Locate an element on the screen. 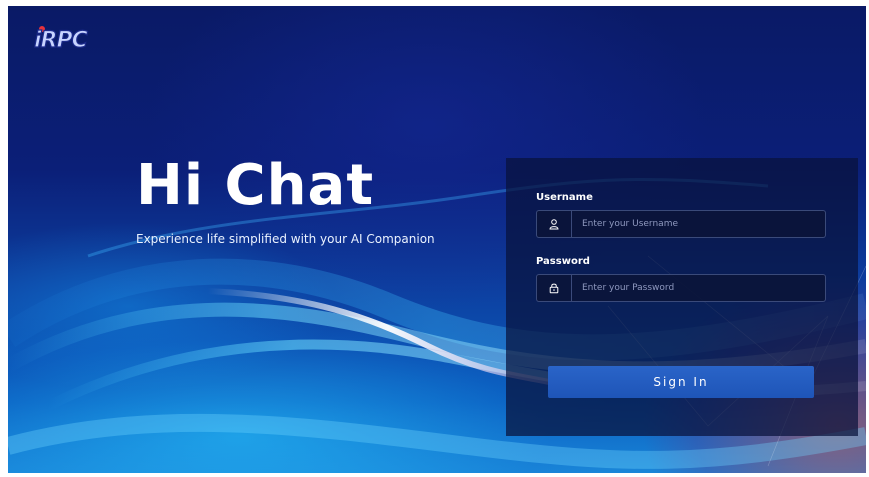 The height and width of the screenshot is (477, 869). username-field is located at coordinates (681, 224).